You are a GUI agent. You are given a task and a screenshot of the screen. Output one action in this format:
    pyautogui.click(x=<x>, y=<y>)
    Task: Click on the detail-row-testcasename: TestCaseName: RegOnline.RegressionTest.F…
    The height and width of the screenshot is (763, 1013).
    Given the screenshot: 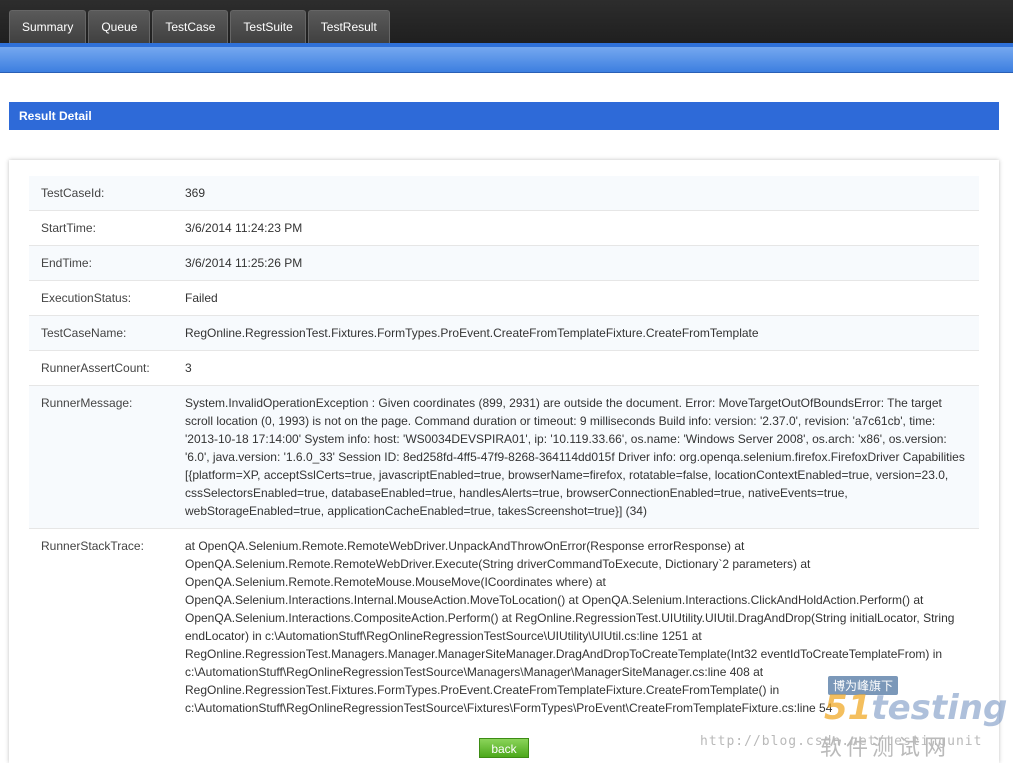 What is the action you would take?
    pyautogui.click(x=504, y=333)
    